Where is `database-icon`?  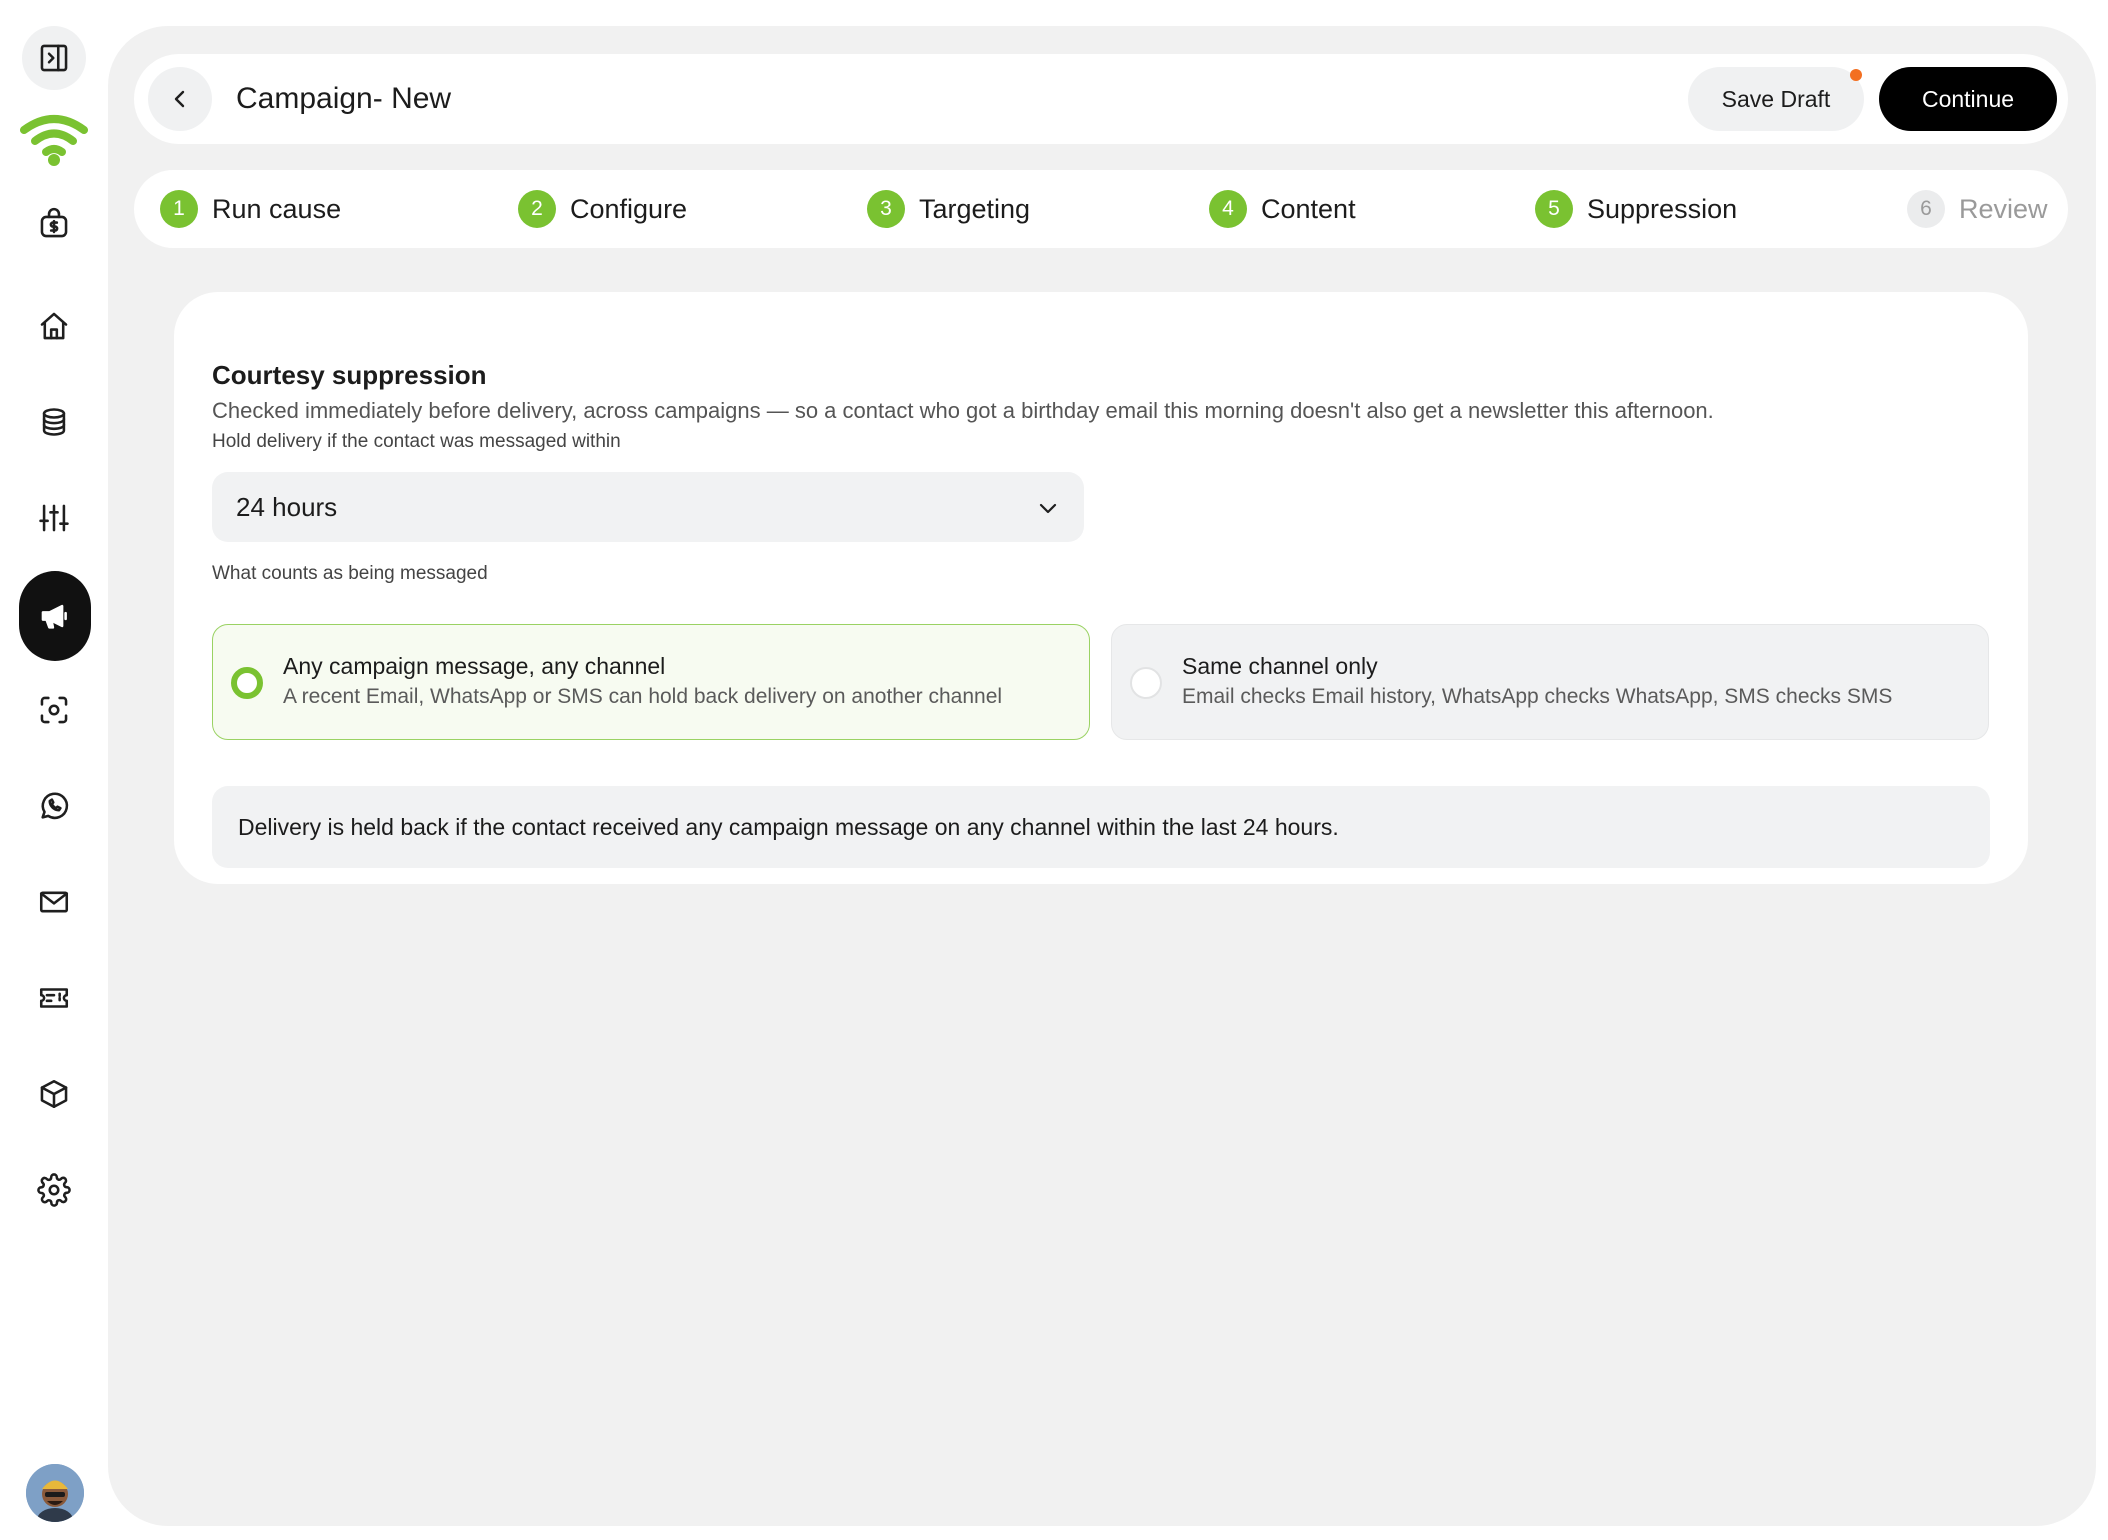
database-icon is located at coordinates (54, 422).